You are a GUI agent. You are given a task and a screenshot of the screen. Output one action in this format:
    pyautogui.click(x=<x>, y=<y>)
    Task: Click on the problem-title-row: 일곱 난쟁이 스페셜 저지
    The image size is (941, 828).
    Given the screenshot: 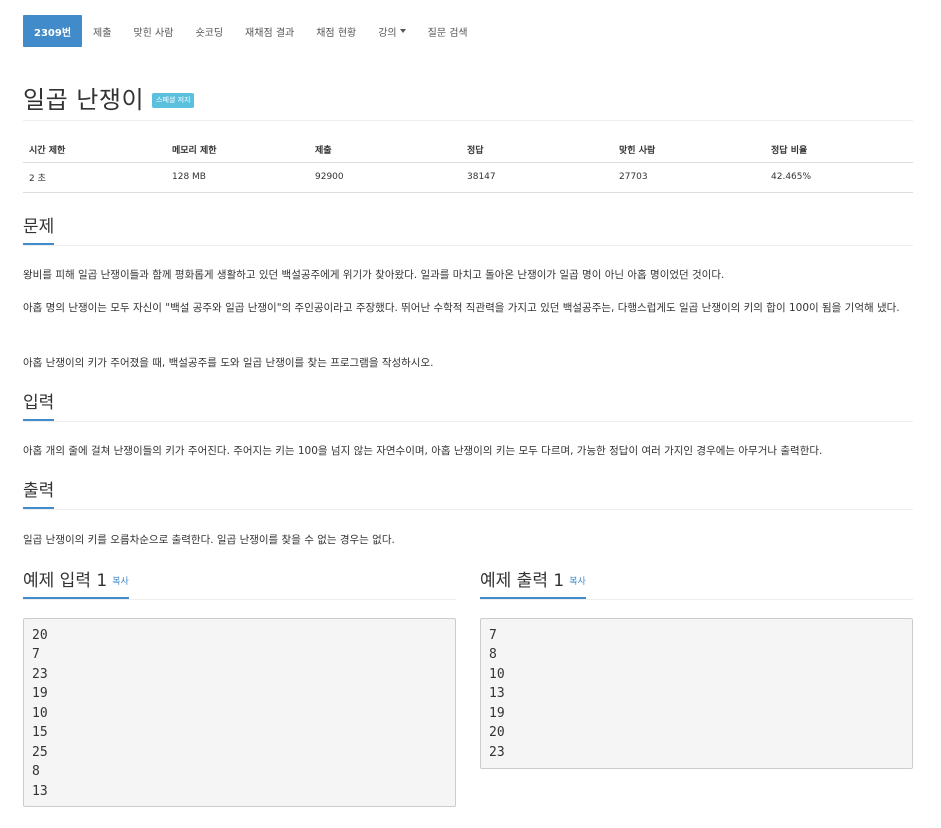 What is the action you would take?
    pyautogui.click(x=109, y=97)
    